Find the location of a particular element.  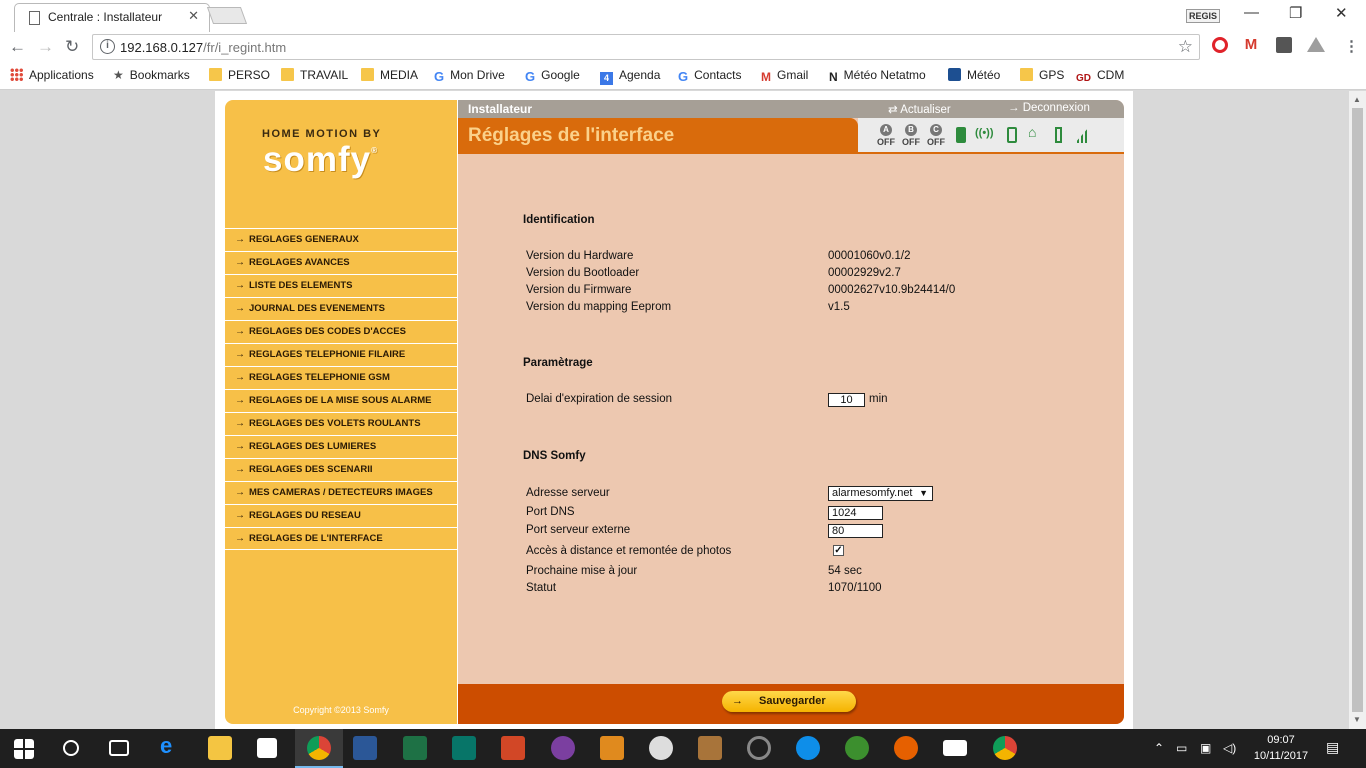

tray-chevron-icon: ⌃ is located at coordinates (1159, 748).